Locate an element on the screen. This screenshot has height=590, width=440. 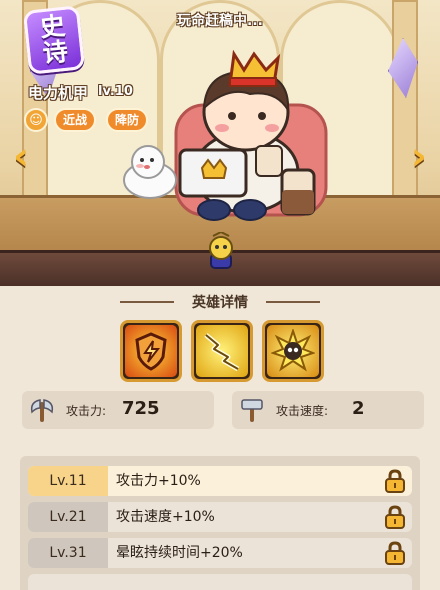
level-row: Lv.31 晕眩持续时间+20% is located at coordinates (220, 553).